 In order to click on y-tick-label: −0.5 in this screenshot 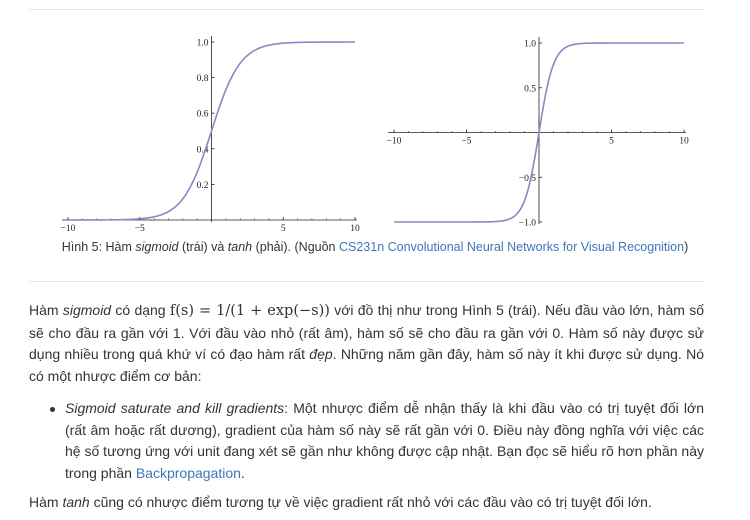, I will do `click(527, 179)`.